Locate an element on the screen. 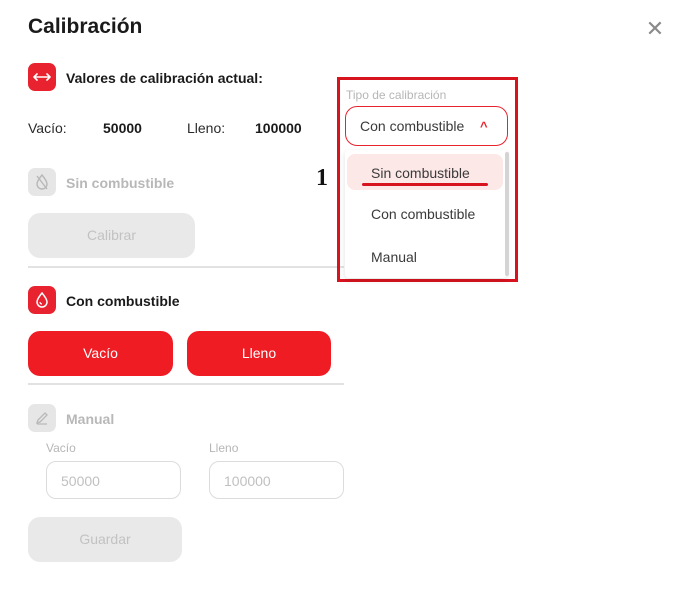  no-fuel-drop-icon is located at coordinates (42, 182).